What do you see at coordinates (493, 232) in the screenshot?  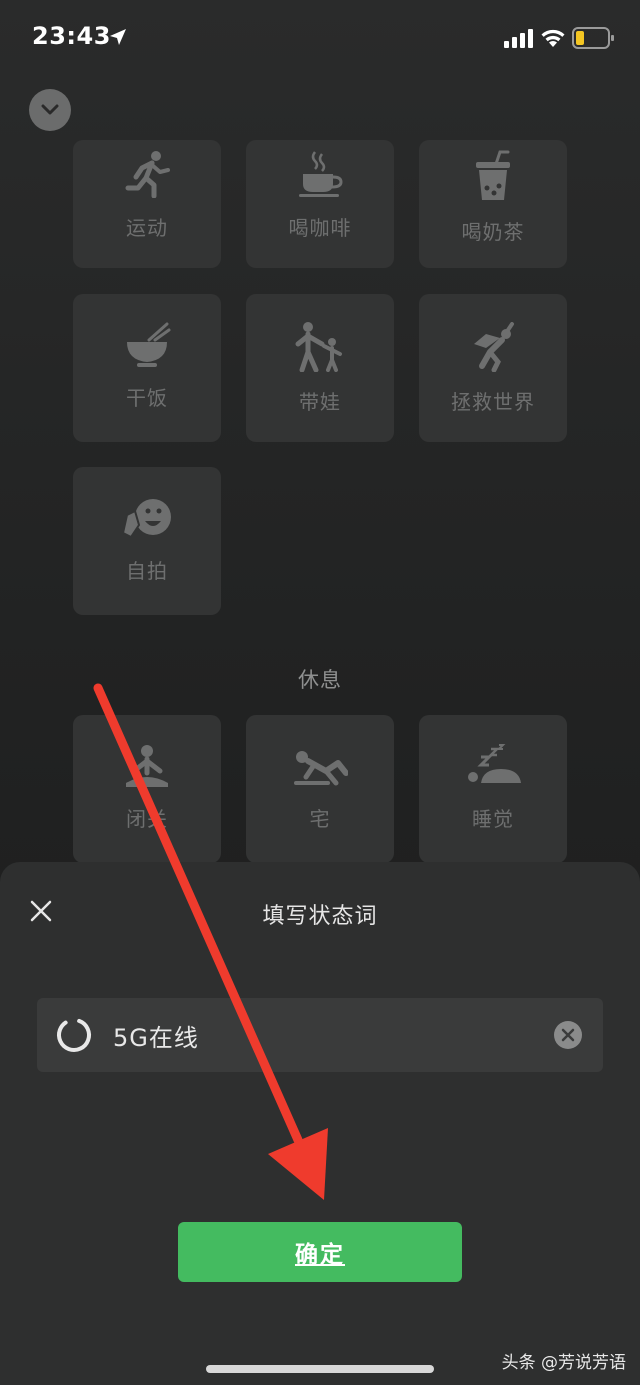 I see `tile-label: 喝奶茶` at bounding box center [493, 232].